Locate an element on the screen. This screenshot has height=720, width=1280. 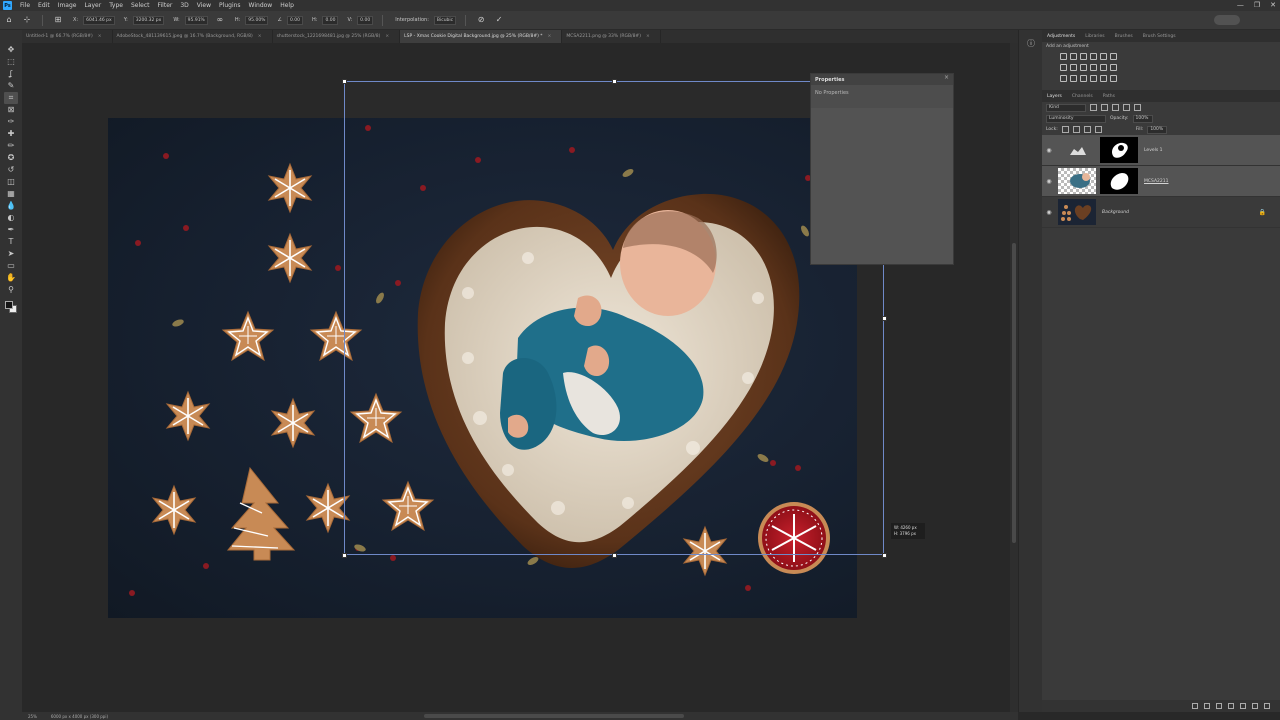
panel-tab-brush-settings: Brush Settings is located at coordinates (1159, 36).